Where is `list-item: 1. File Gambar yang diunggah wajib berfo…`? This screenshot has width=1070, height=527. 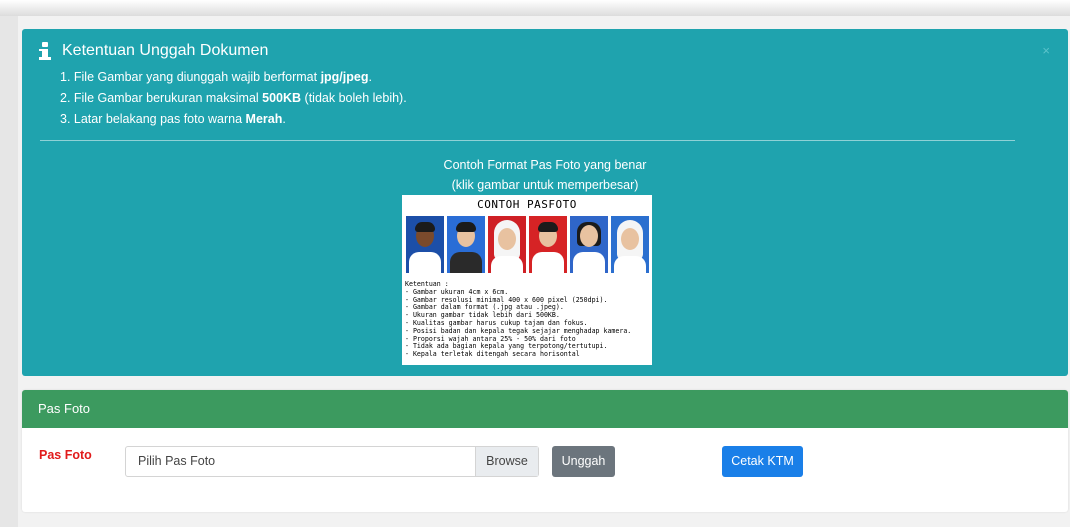 list-item: 1. File Gambar yang diunggah wajib berfo… is located at coordinates (216, 77).